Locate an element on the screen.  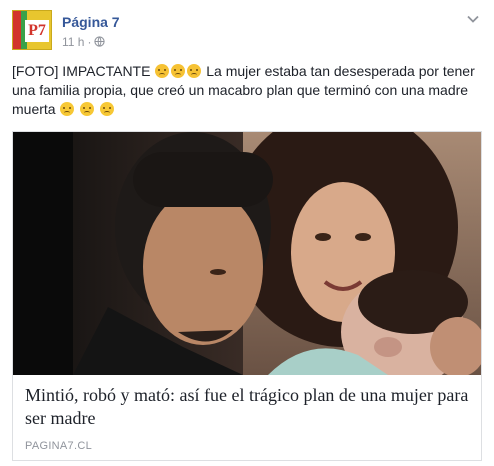
page-name-link: Página 7 is located at coordinates (91, 22).